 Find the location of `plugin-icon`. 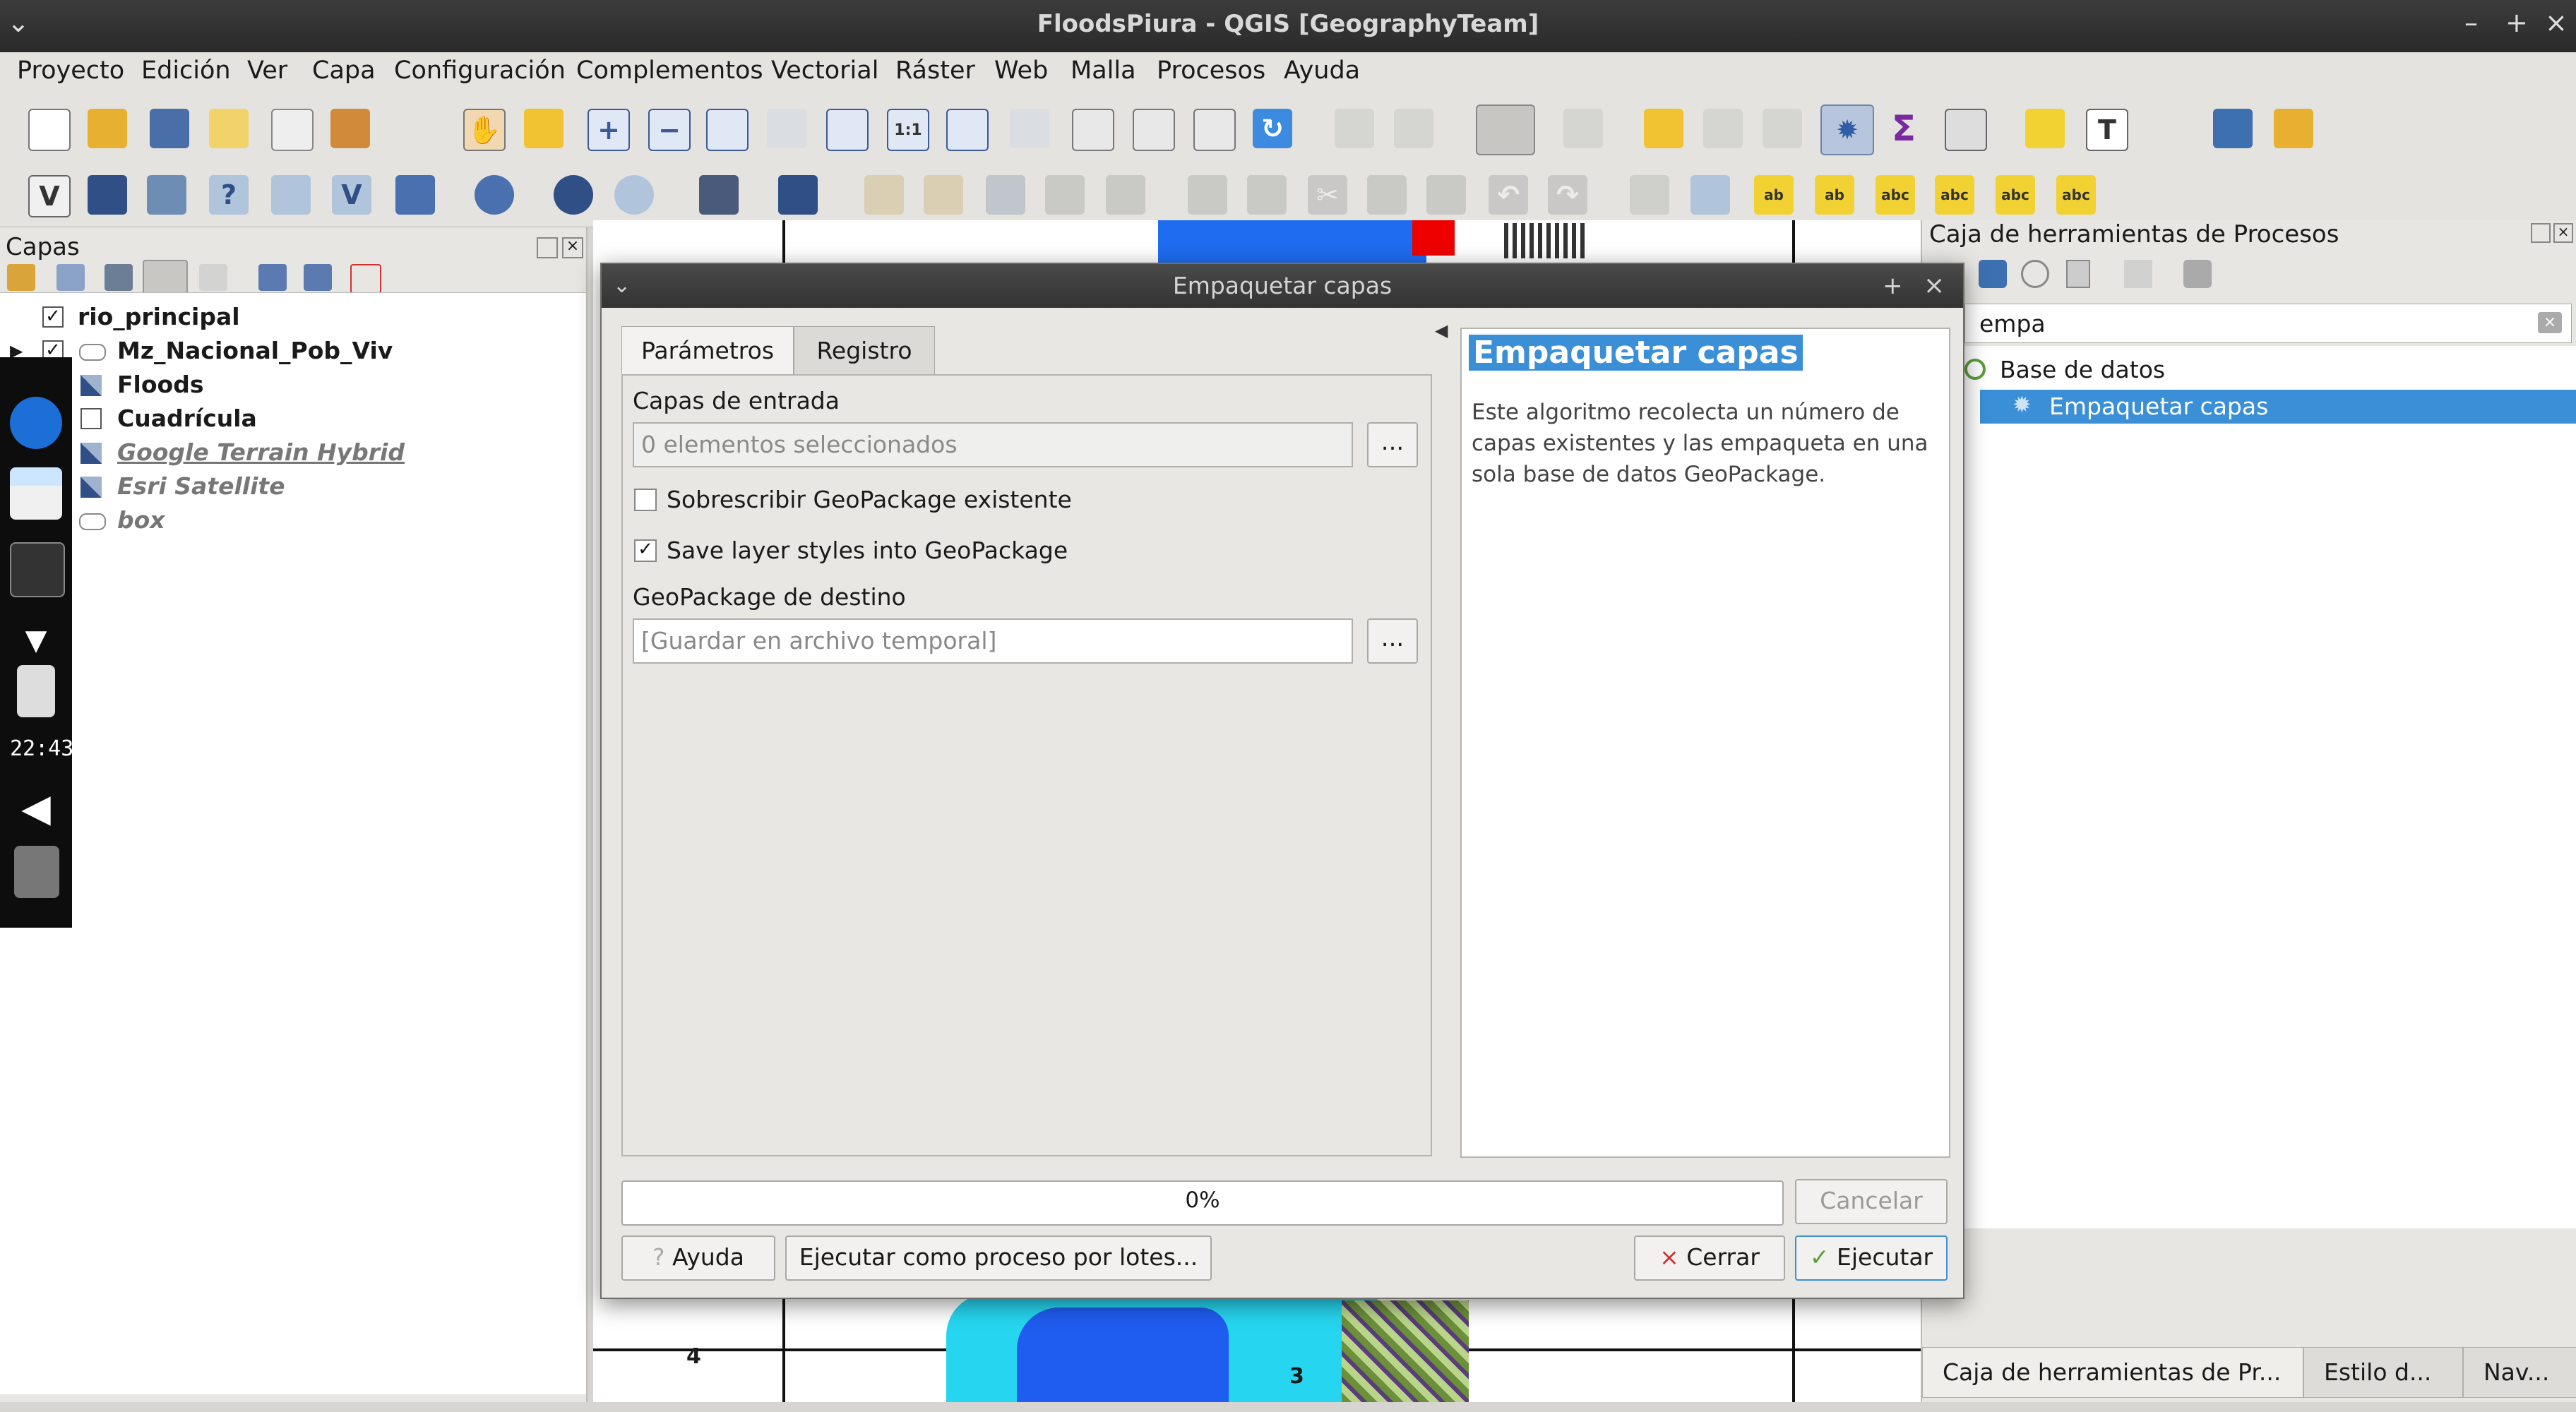

plugin-icon is located at coordinates (2293, 128).